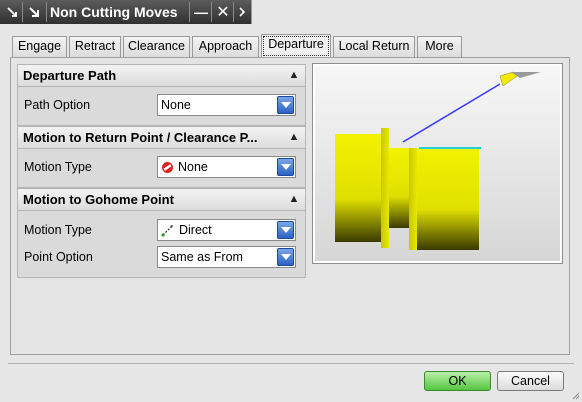  What do you see at coordinates (360, 188) in the screenshot?
I see `part-body` at bounding box center [360, 188].